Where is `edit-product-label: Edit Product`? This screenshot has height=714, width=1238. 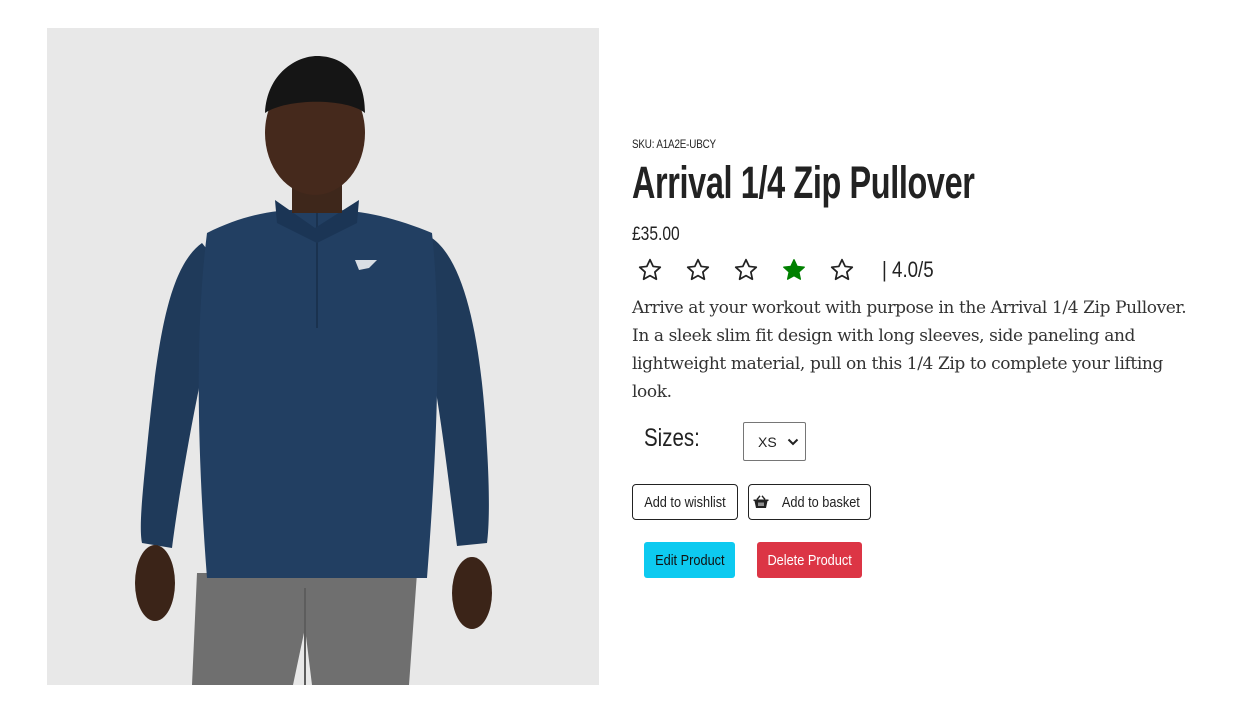 edit-product-label: Edit Product is located at coordinates (689, 560).